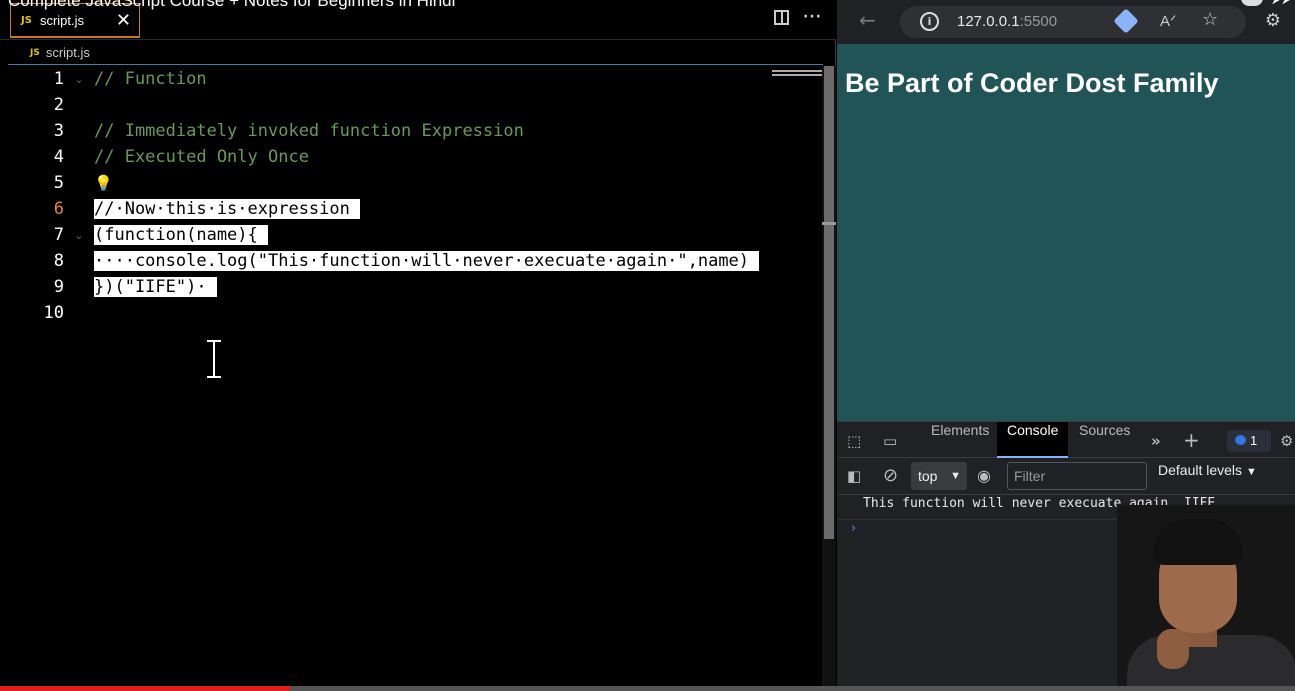 This screenshot has width=1295, height=691. I want to click on code-line: 10, so click(411, 313).